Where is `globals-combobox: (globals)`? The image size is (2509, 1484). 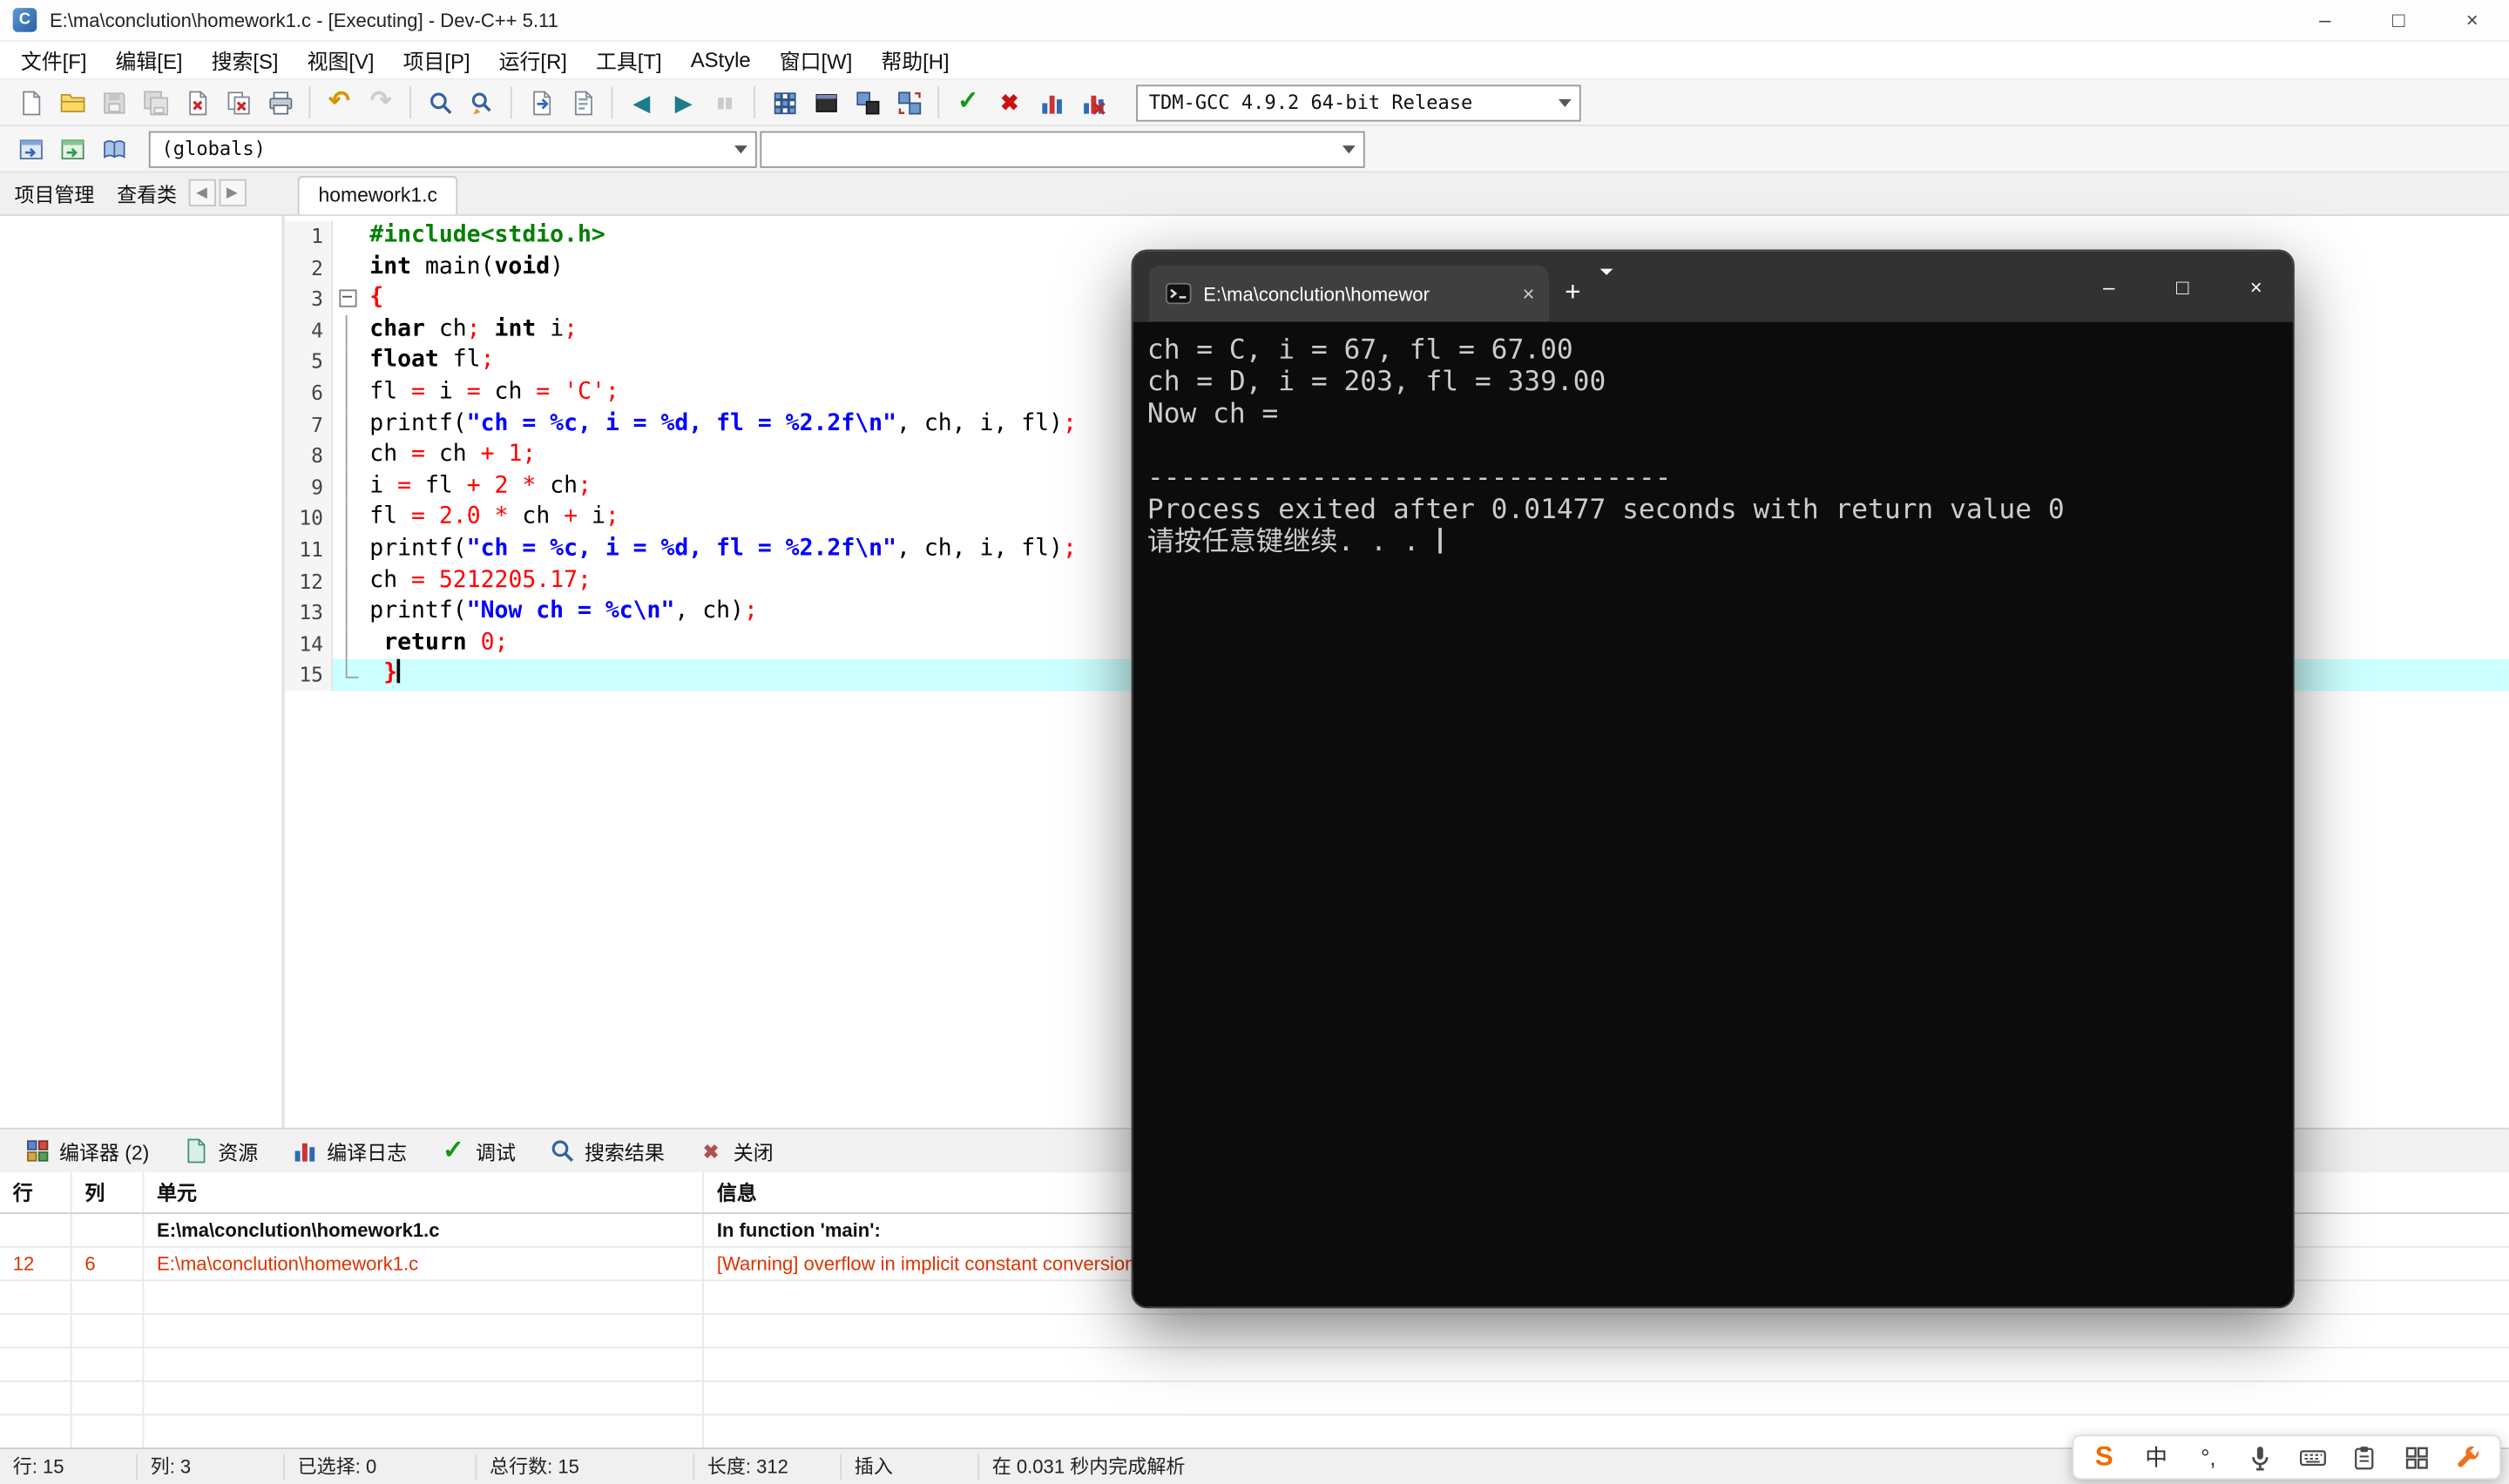 globals-combobox: (globals) is located at coordinates (452, 148).